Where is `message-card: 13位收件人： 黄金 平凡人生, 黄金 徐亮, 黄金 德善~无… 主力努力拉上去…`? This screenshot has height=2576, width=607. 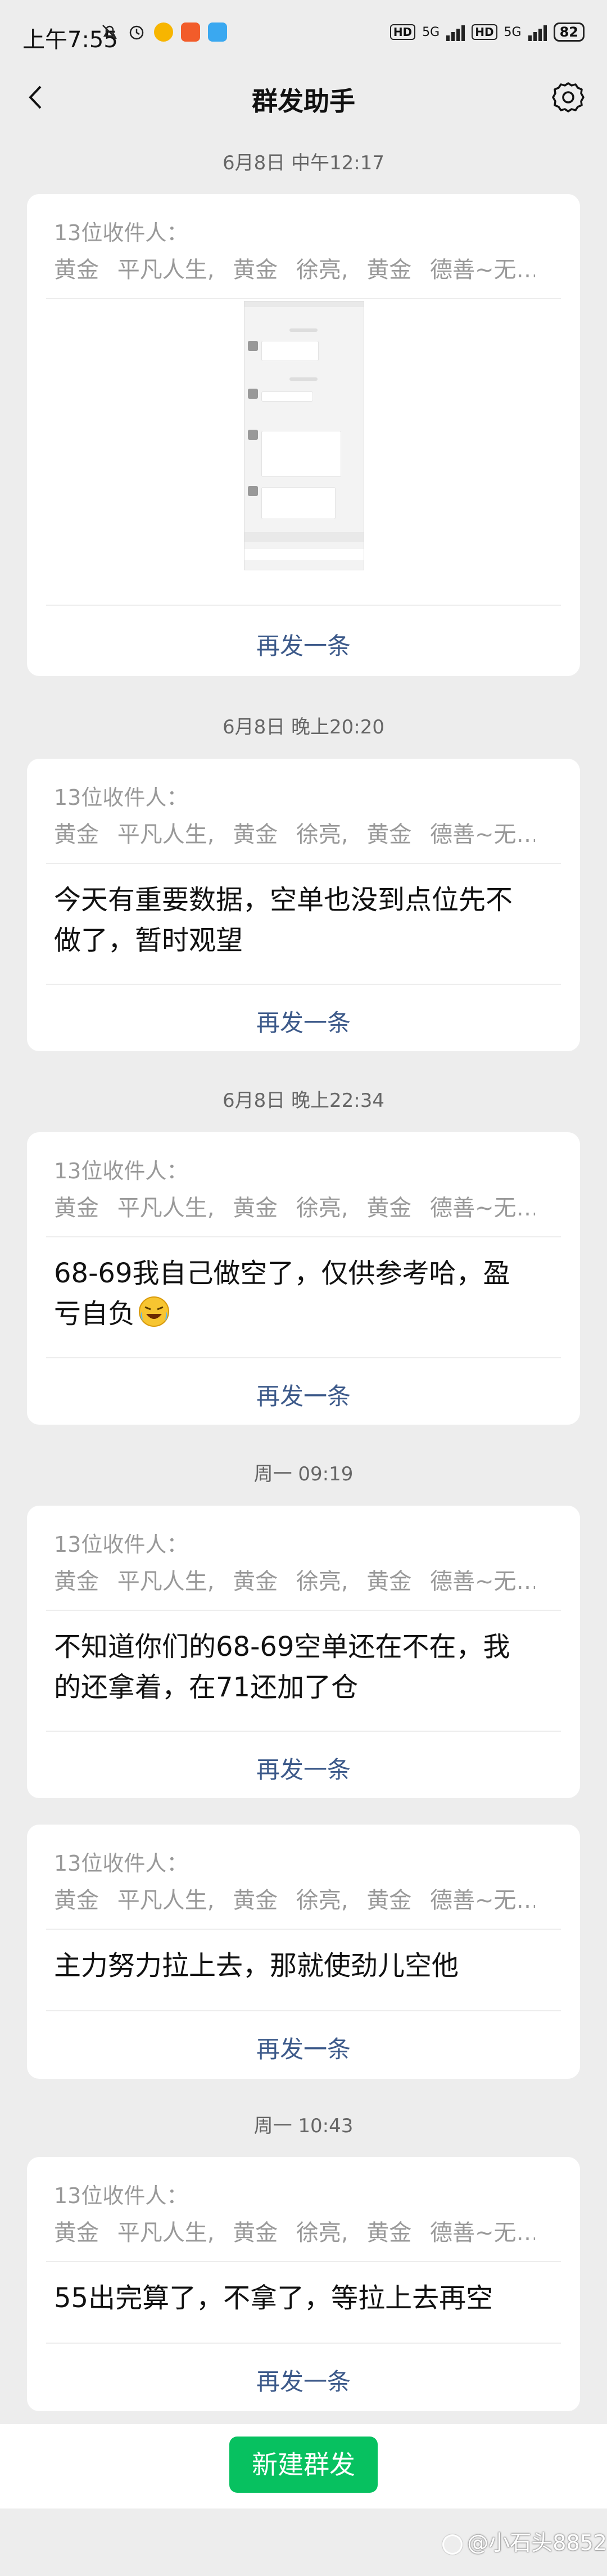
message-card: 13位收件人： 黄金 平凡人生, 黄金 徐亮, 黄金 德善~无… 主力努力拉上去… is located at coordinates (303, 1952).